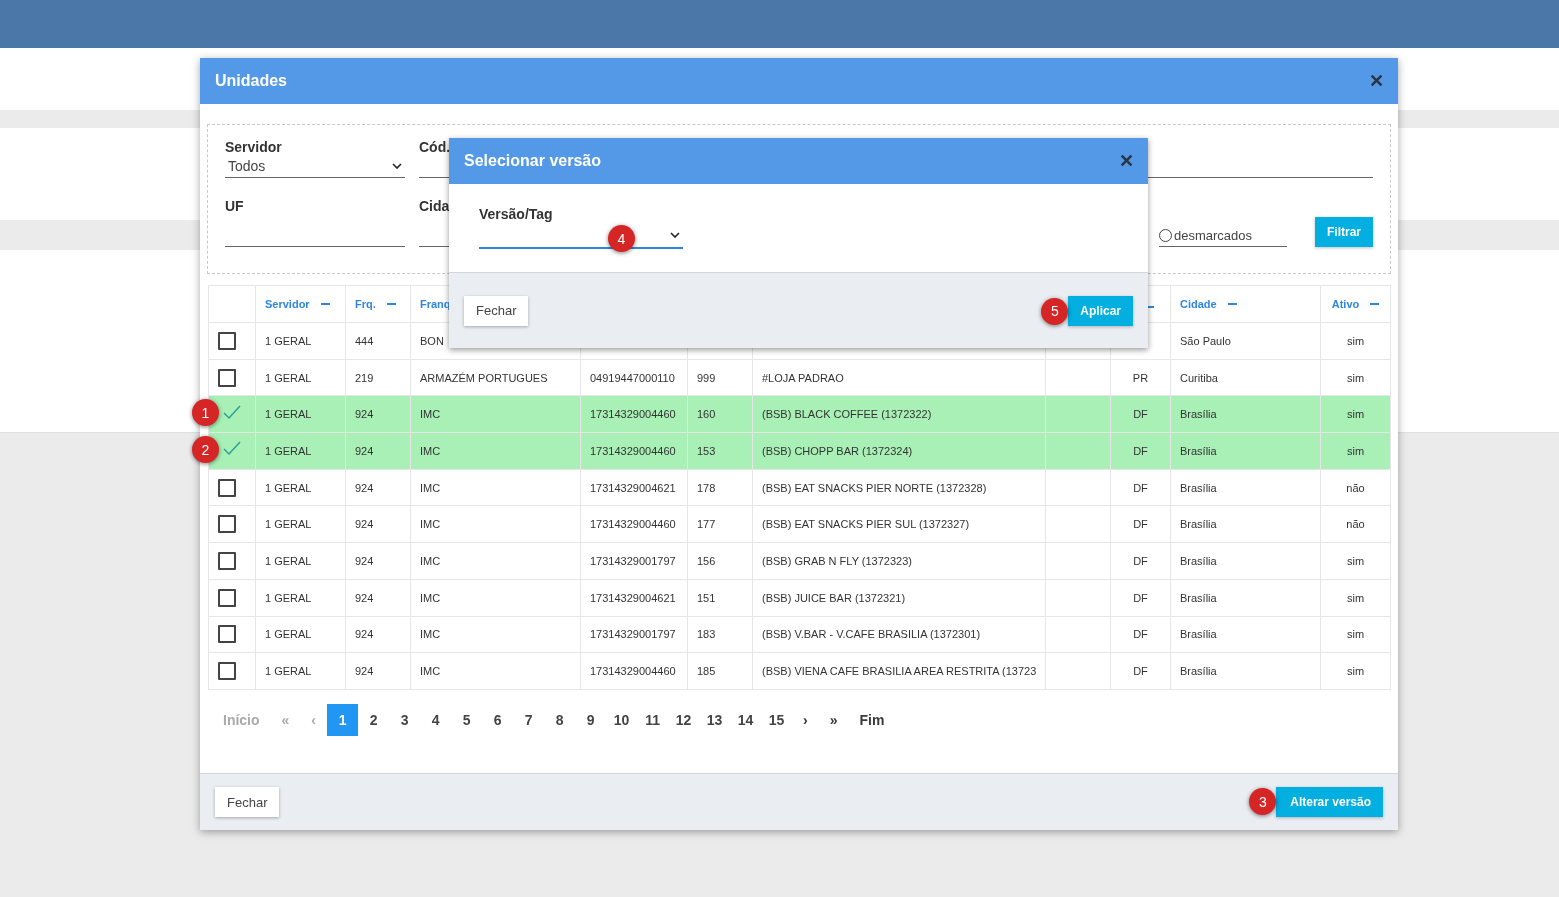 The width and height of the screenshot is (1559, 897). Describe the element at coordinates (777, 719) in the screenshot. I see `page-button: 15` at that location.